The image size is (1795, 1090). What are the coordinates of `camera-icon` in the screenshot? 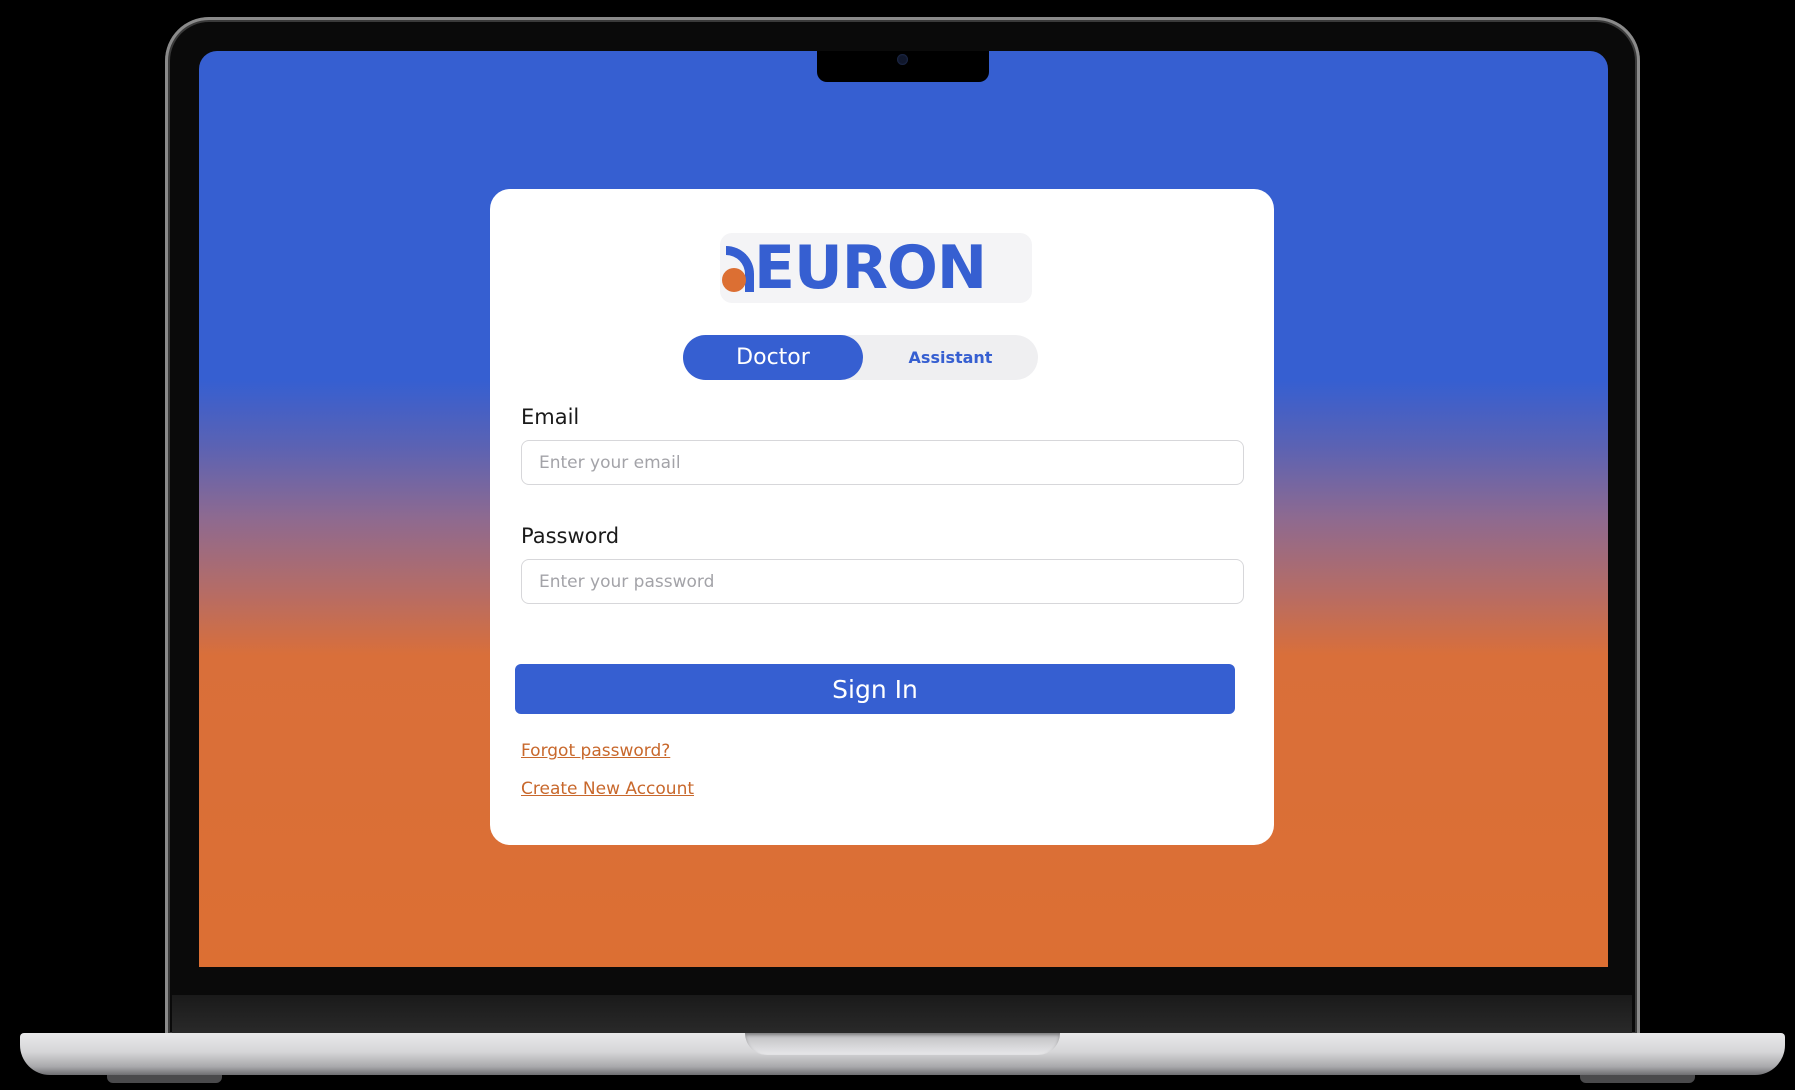 It's located at (902, 59).